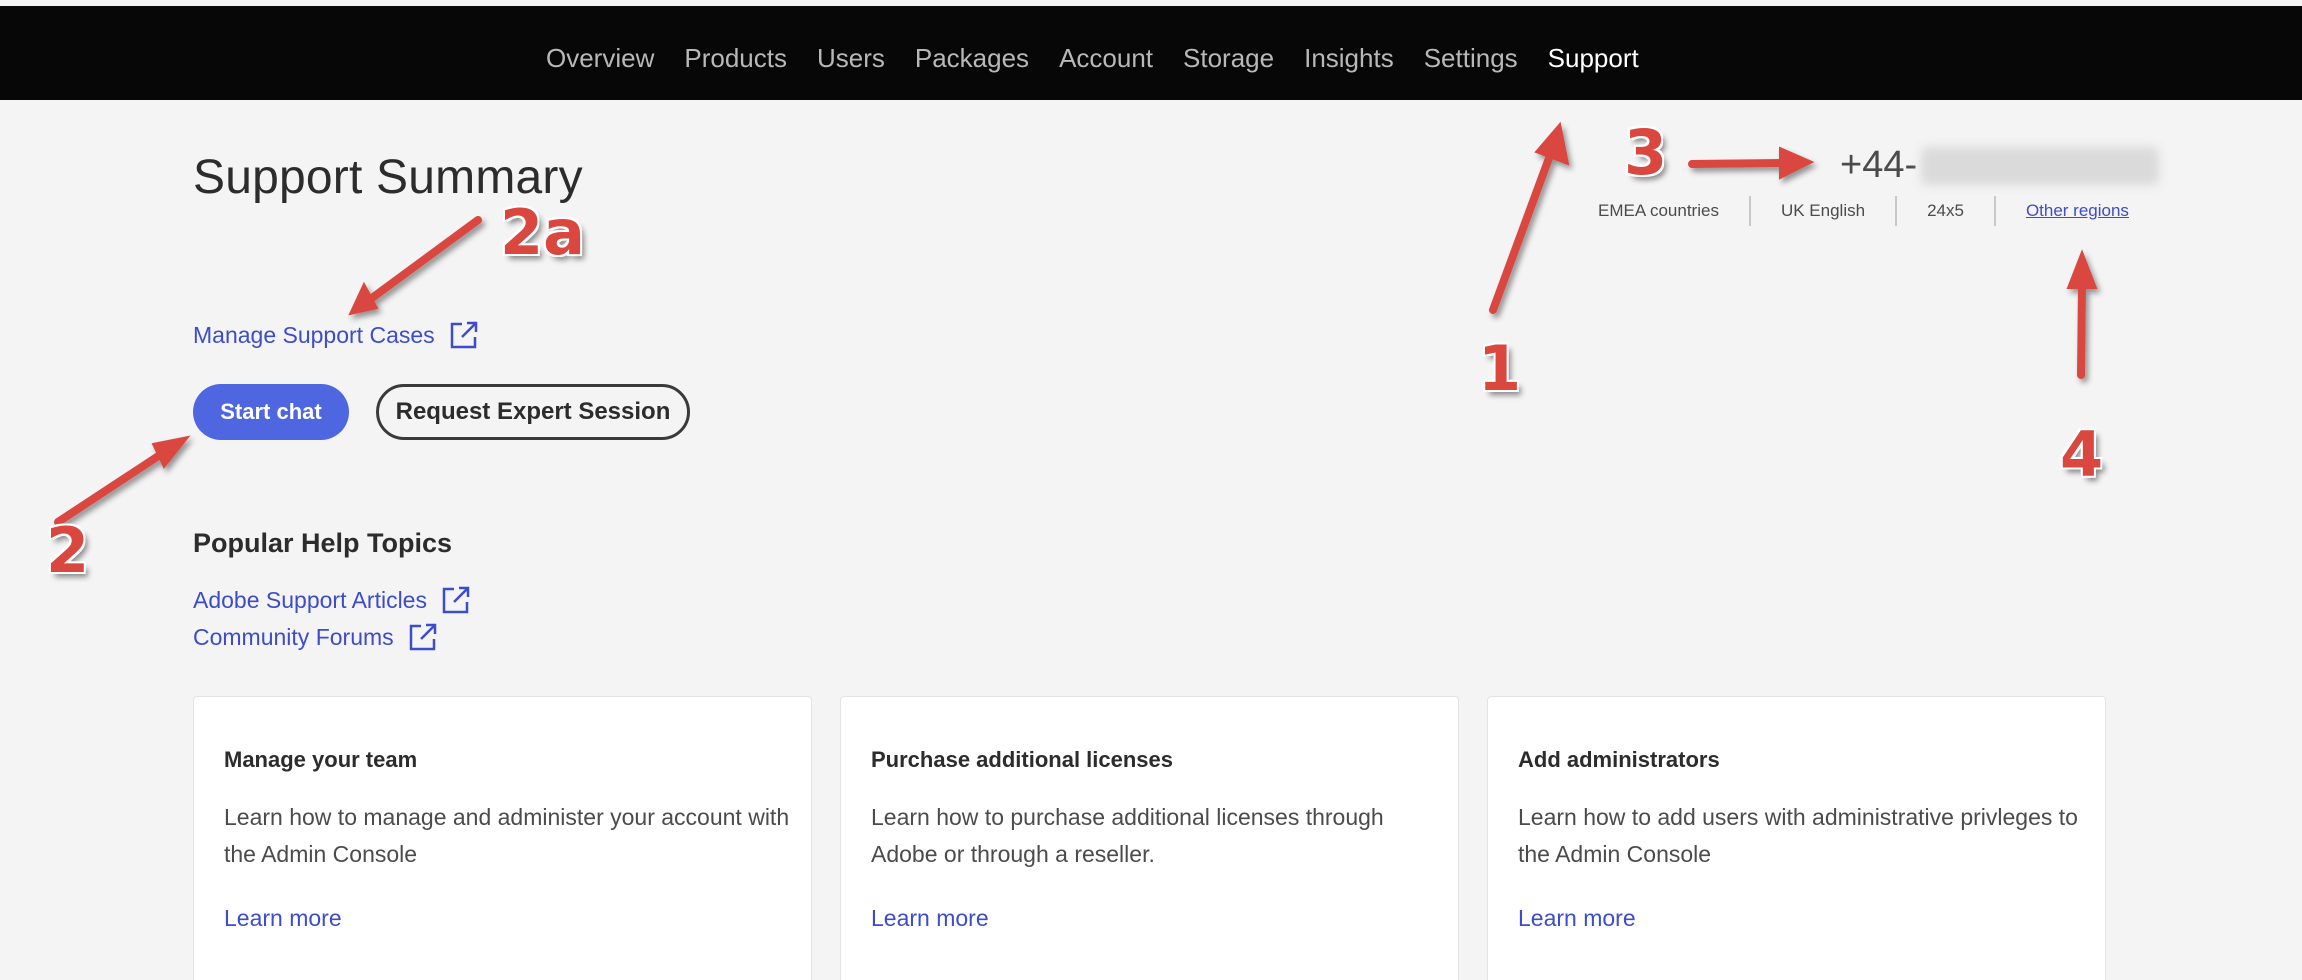 This screenshot has height=980, width=2302. I want to click on hours-label: 24x5, so click(1945, 210).